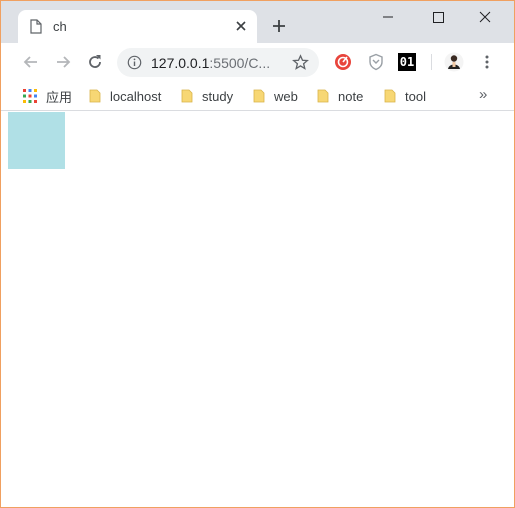 The width and height of the screenshot is (515, 508). I want to click on bookmark-note: note, so click(340, 96).